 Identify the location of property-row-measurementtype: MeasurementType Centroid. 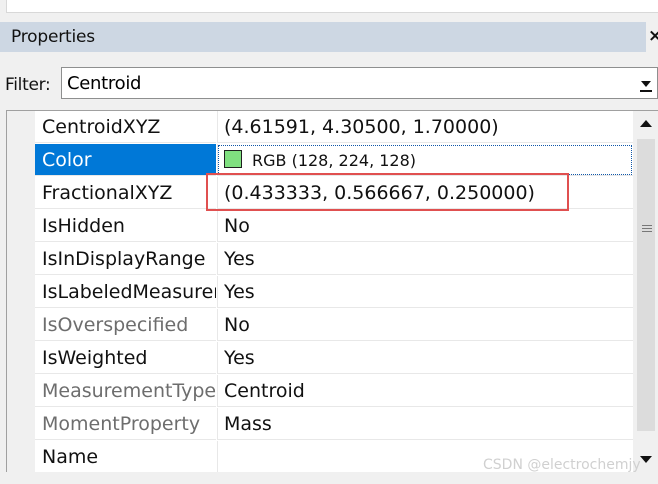
(320, 391).